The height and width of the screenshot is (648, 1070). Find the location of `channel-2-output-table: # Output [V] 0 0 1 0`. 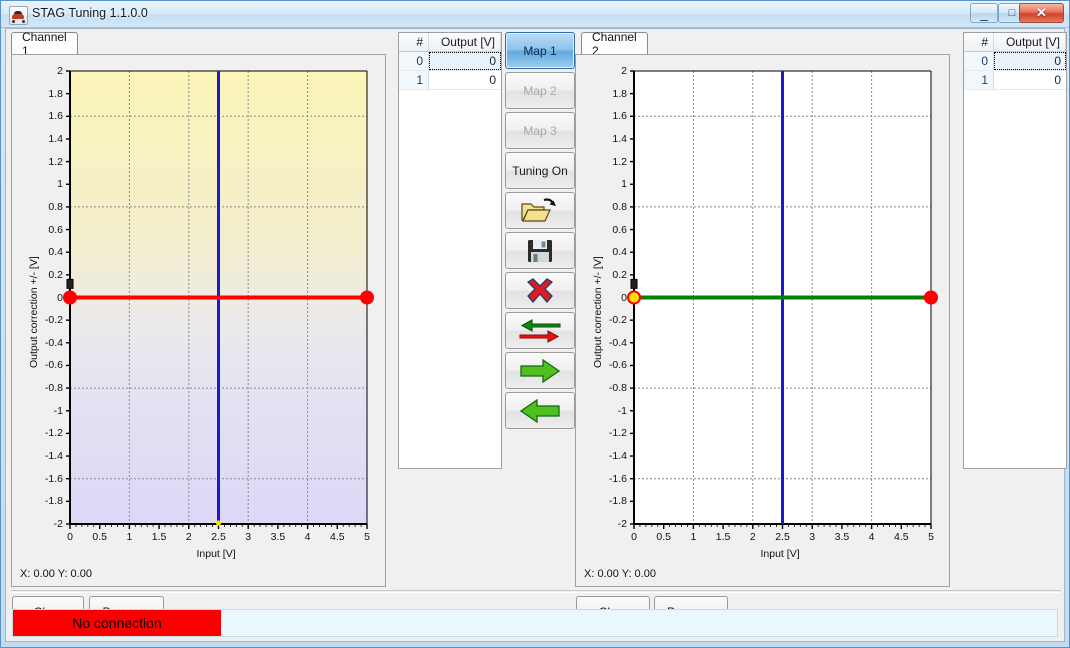

channel-2-output-table: # Output [V] 0 0 1 0 is located at coordinates (1015, 250).